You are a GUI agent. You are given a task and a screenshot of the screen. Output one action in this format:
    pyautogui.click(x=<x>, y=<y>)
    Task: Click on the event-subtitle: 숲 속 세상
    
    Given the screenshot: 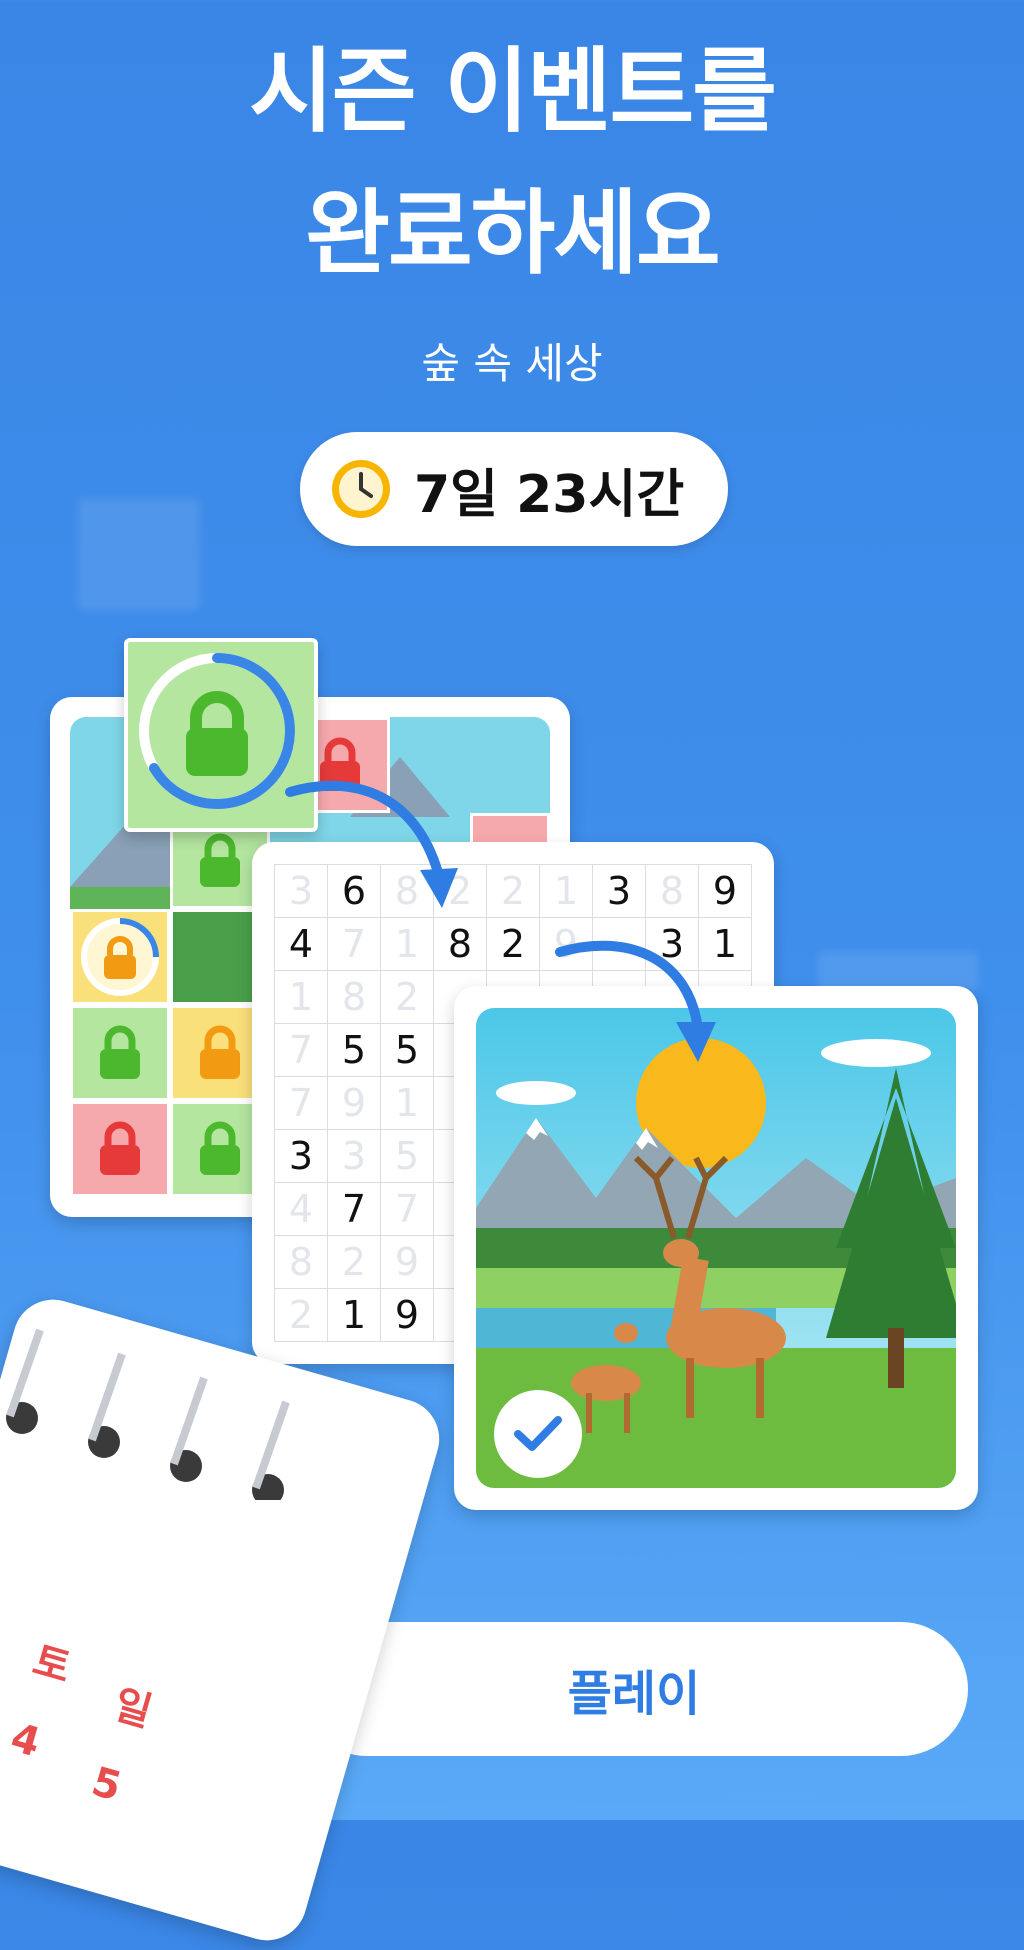 What is the action you would take?
    pyautogui.click(x=512, y=363)
    